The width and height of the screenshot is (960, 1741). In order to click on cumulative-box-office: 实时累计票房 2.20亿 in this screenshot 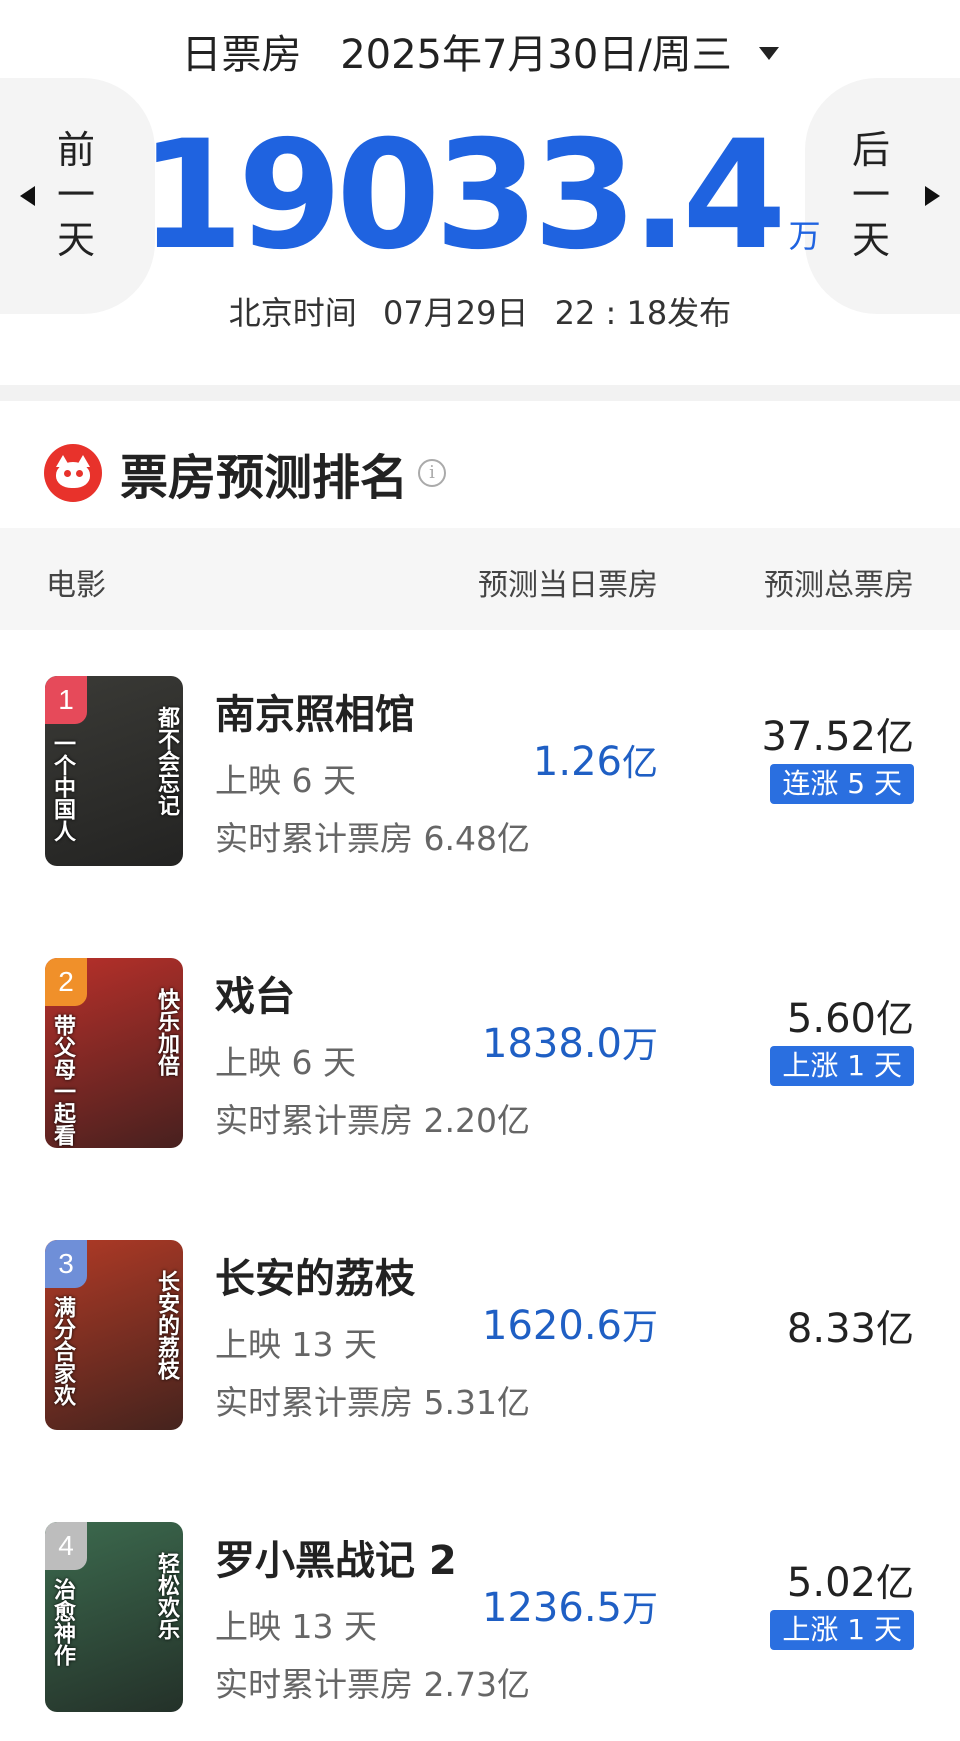, I will do `click(372, 1120)`.